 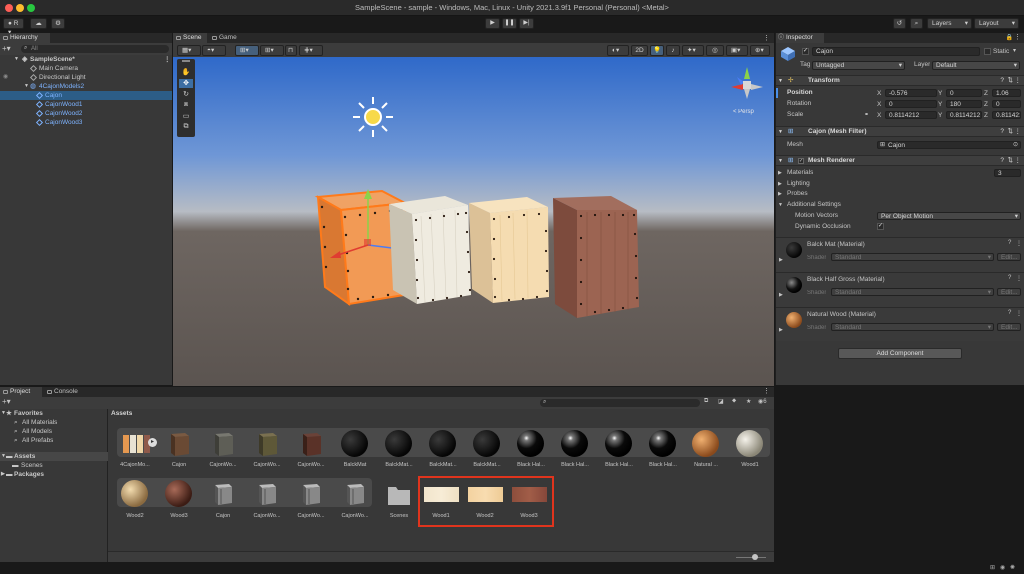 I want to click on asset-thumb-wood3-material, so click(x=178, y=493).